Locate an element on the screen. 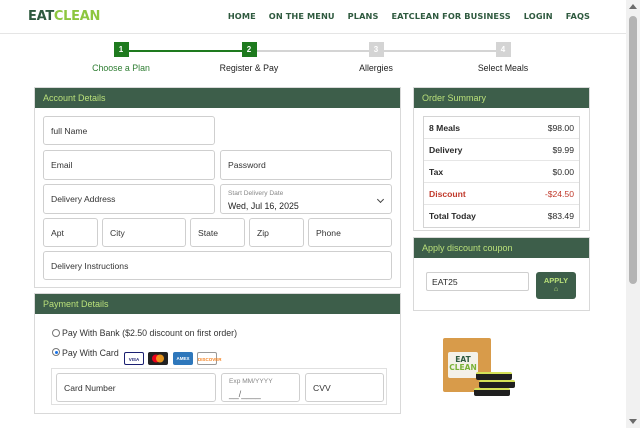  card-fields-group: Card Number Exp MM/YYYY __/____ CVV is located at coordinates (219, 386).